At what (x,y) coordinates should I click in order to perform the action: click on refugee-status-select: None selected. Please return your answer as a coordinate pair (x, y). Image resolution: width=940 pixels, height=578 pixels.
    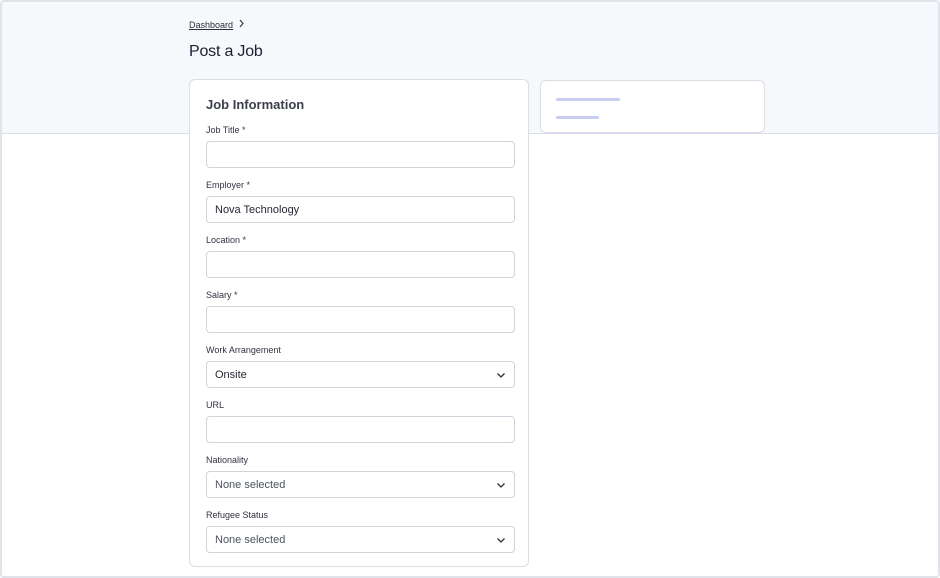
    Looking at the image, I should click on (360, 539).